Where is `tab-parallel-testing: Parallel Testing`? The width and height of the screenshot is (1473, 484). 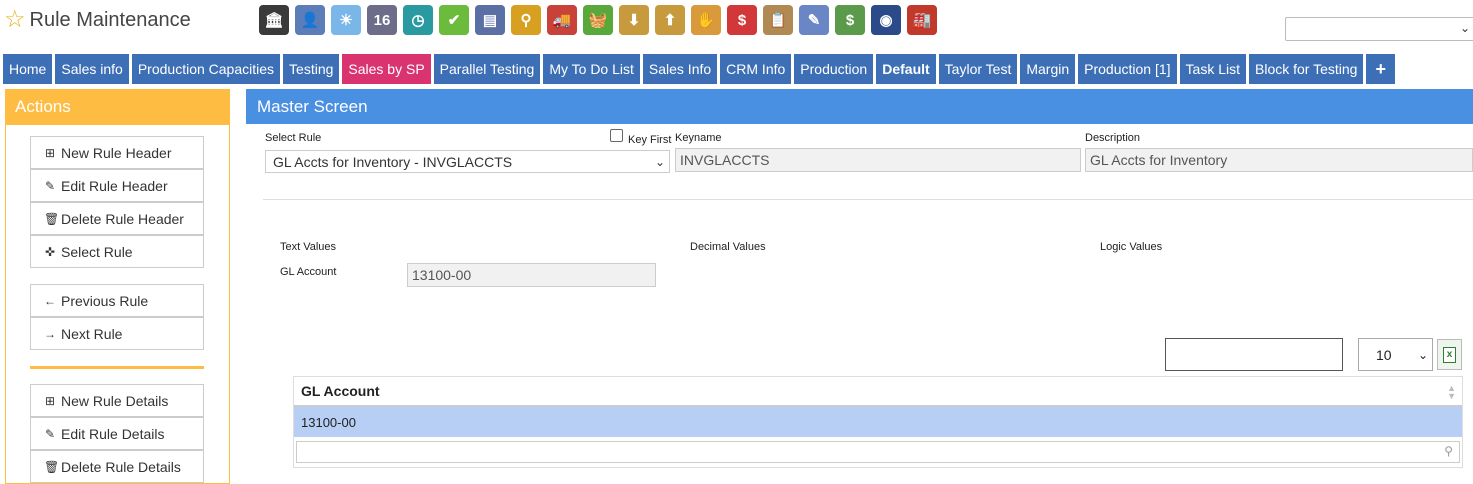
tab-parallel-testing: Parallel Testing is located at coordinates (487, 69).